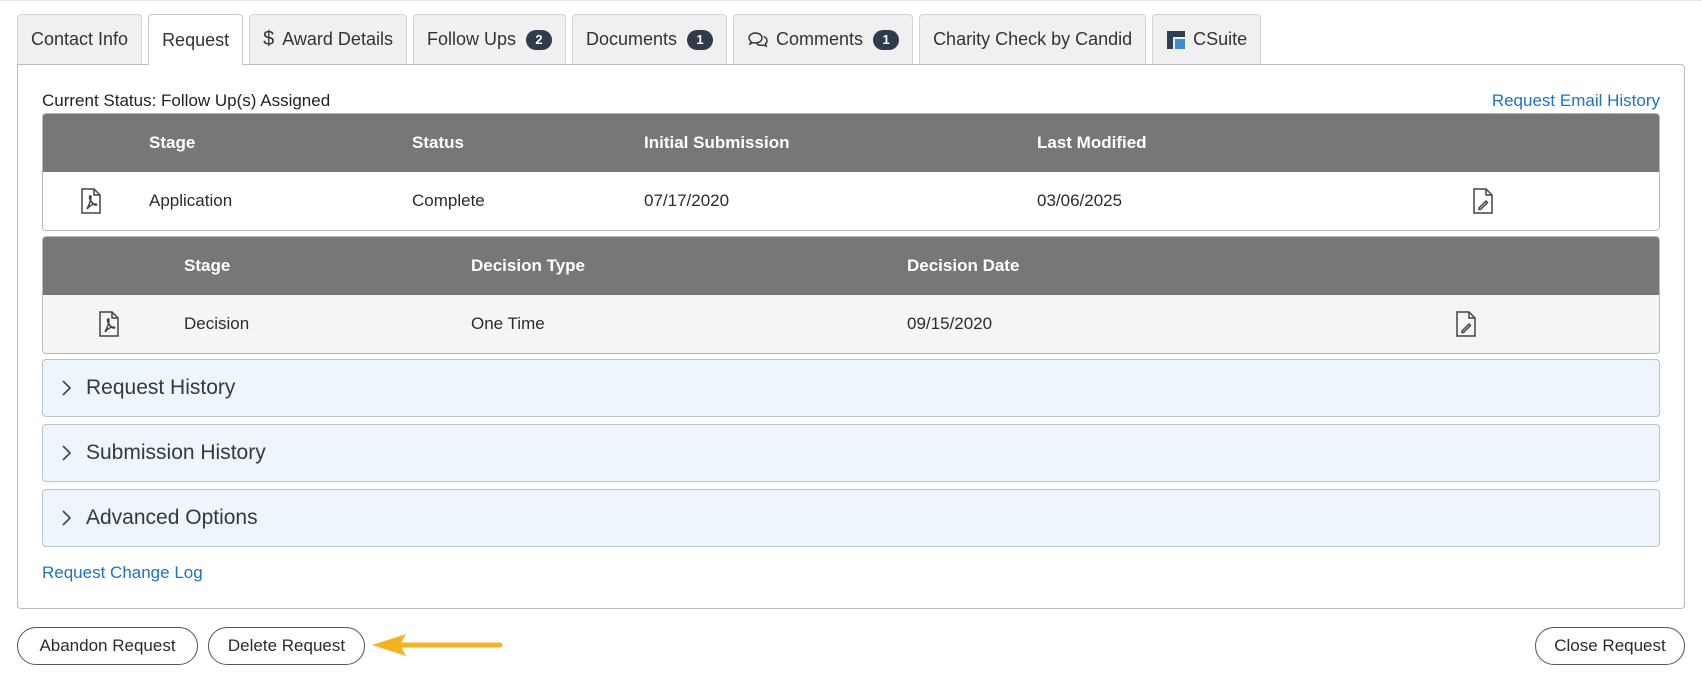  I want to click on annotation-arrow-icon, so click(437, 645).